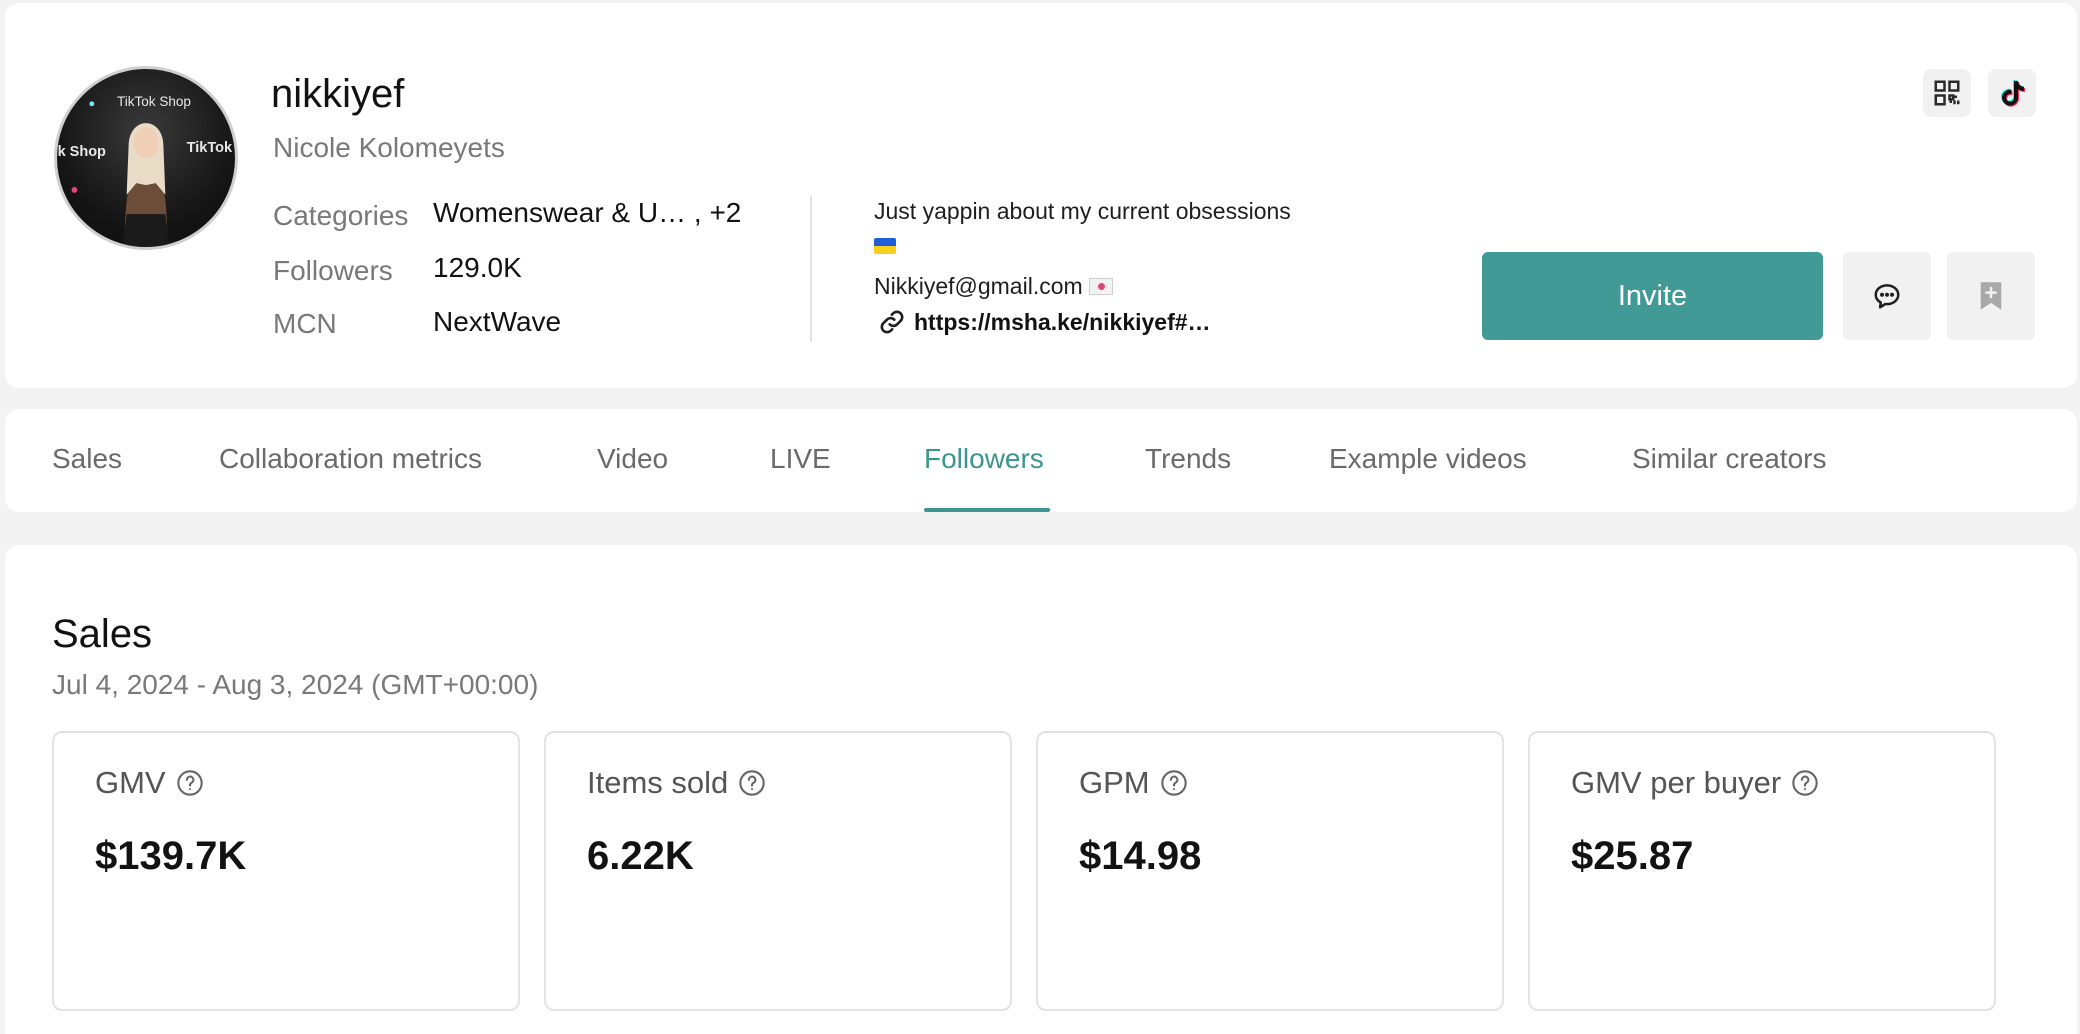 The height and width of the screenshot is (1034, 2080). What do you see at coordinates (305, 323) in the screenshot?
I see `meta-label: MCN` at bounding box center [305, 323].